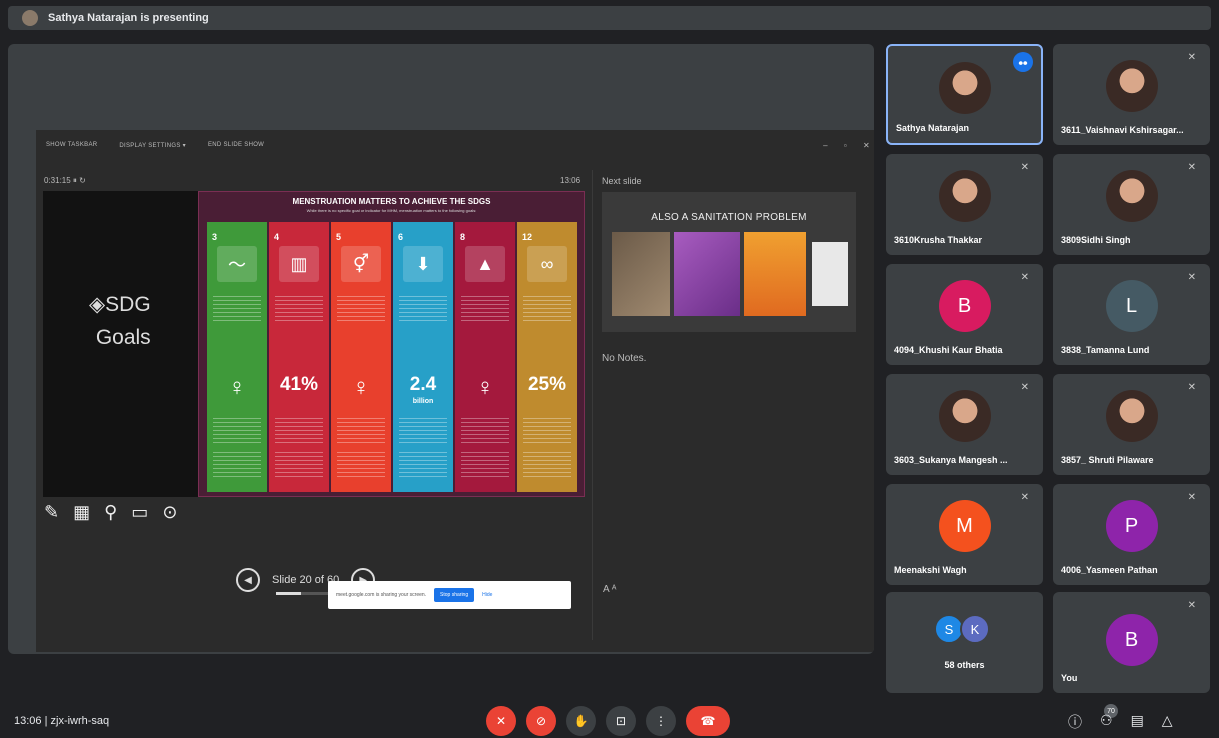  Describe the element at coordinates (237, 264) in the screenshot. I see `heartbeat-icon: 〜` at that location.